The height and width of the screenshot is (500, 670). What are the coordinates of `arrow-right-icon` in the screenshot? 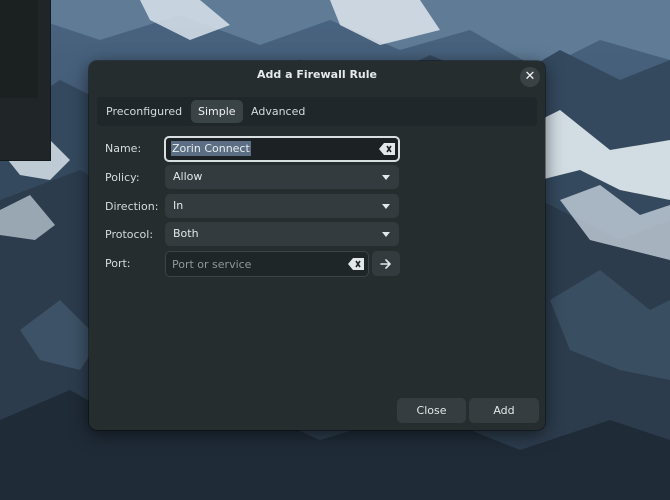 It's located at (385, 264).